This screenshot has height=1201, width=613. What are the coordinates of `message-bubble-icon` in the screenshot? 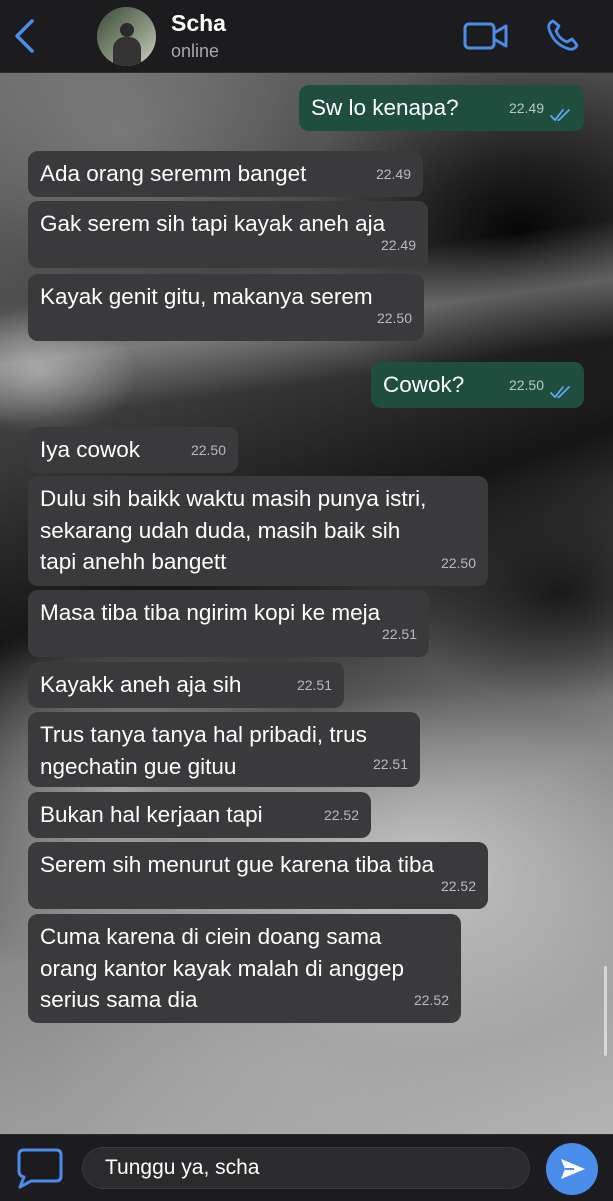 It's located at (40, 1168).